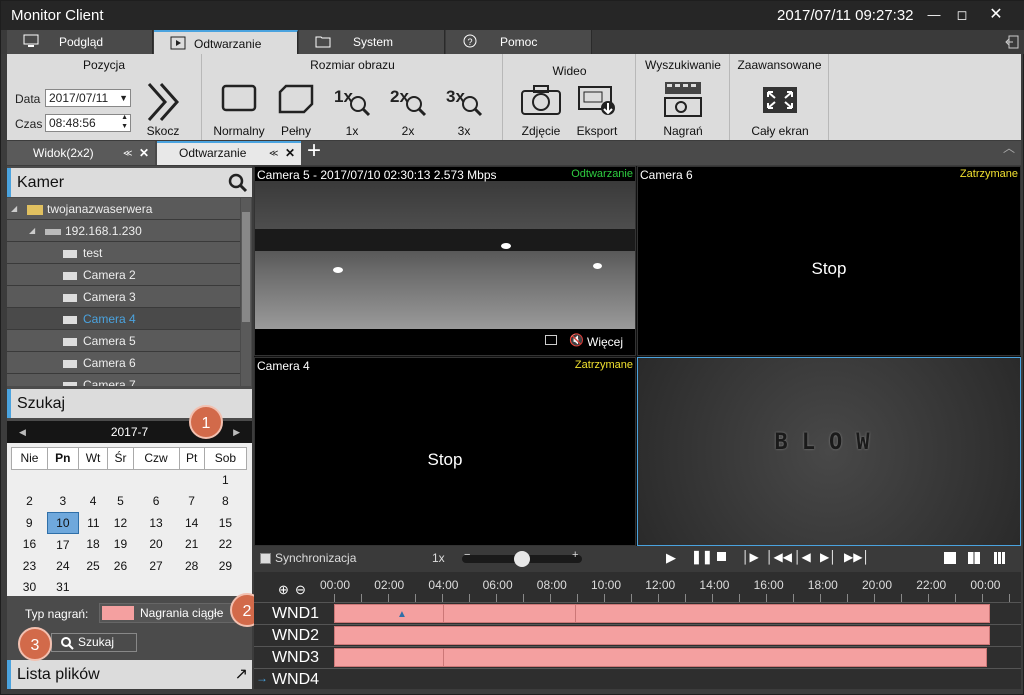 Image resolution: width=1024 pixels, height=695 pixels. Describe the element at coordinates (30, 502) in the screenshot. I see `calendar-day: 2` at that location.